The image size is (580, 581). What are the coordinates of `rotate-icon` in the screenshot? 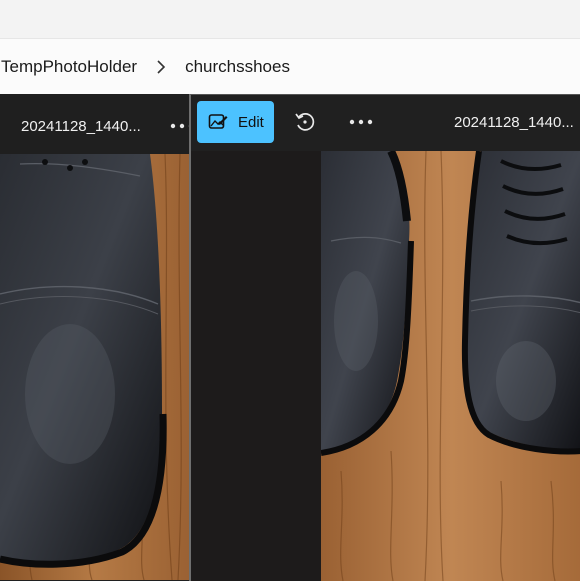 It's located at (305, 122).